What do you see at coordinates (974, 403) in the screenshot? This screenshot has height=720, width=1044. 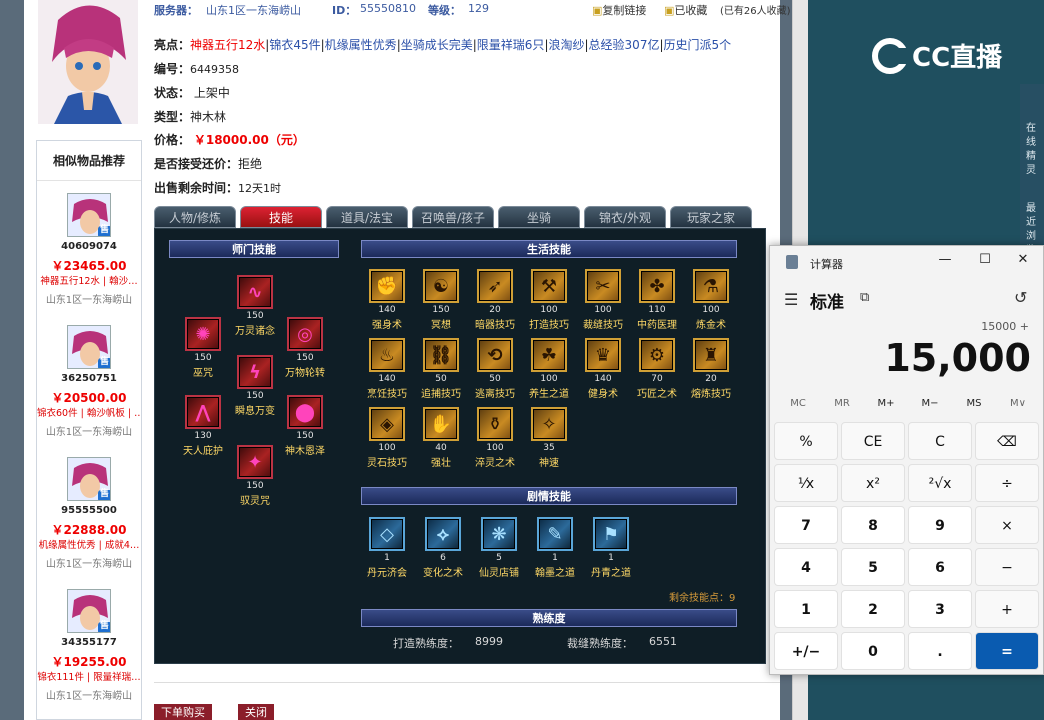 I see `memory-store-button: MS` at bounding box center [974, 403].